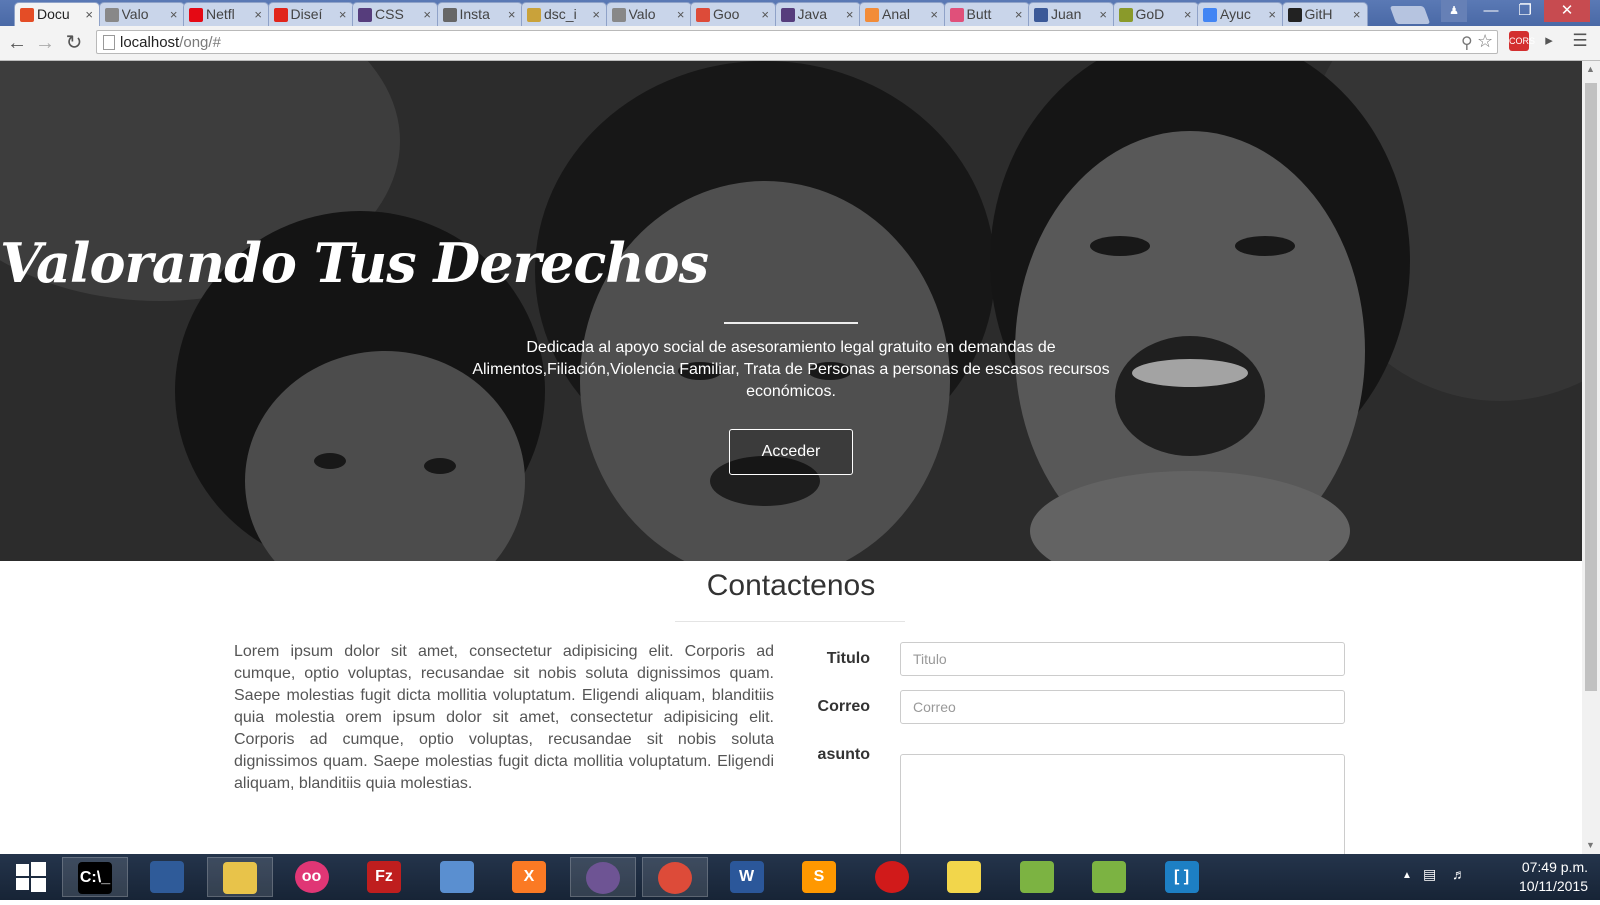  What do you see at coordinates (1591, 387) in the screenshot?
I see `scroll-thumb` at bounding box center [1591, 387].